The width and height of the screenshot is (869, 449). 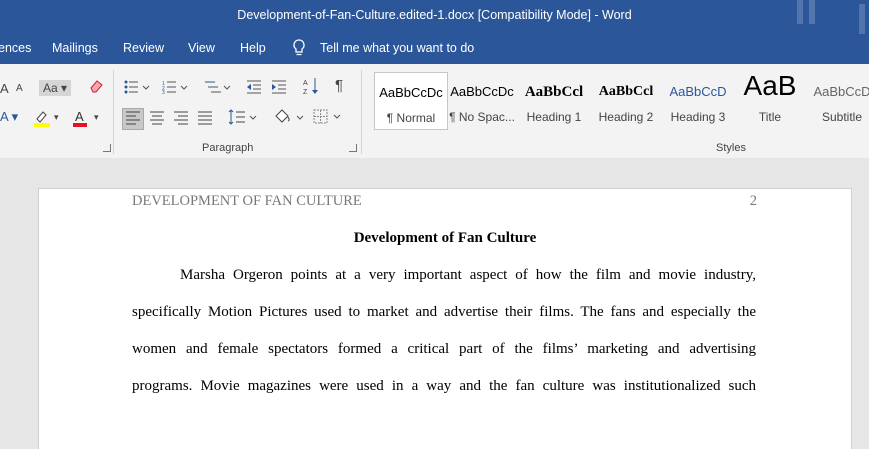 I want to click on document-title: Development of Fan Culture, so click(x=445, y=238).